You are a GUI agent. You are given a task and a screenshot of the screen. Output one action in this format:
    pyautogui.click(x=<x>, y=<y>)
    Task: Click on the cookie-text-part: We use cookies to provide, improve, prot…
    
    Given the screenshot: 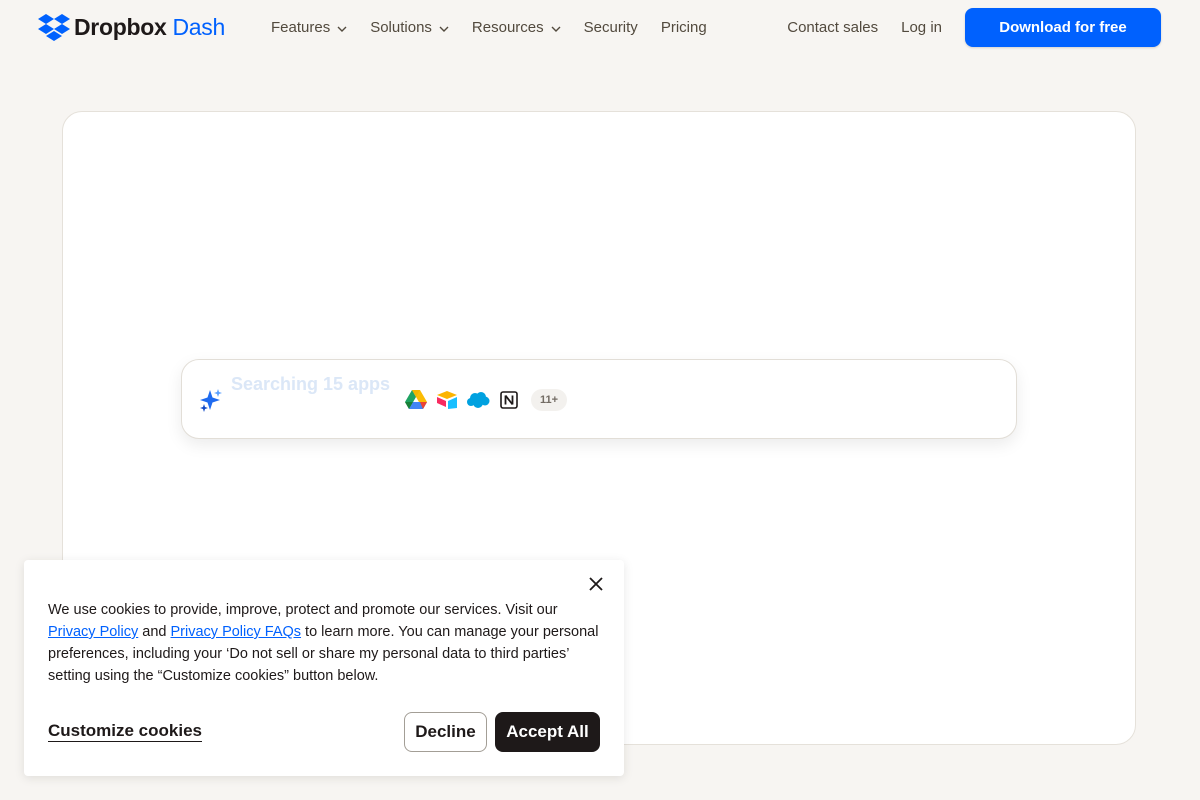 What is the action you would take?
    pyautogui.click(x=303, y=610)
    